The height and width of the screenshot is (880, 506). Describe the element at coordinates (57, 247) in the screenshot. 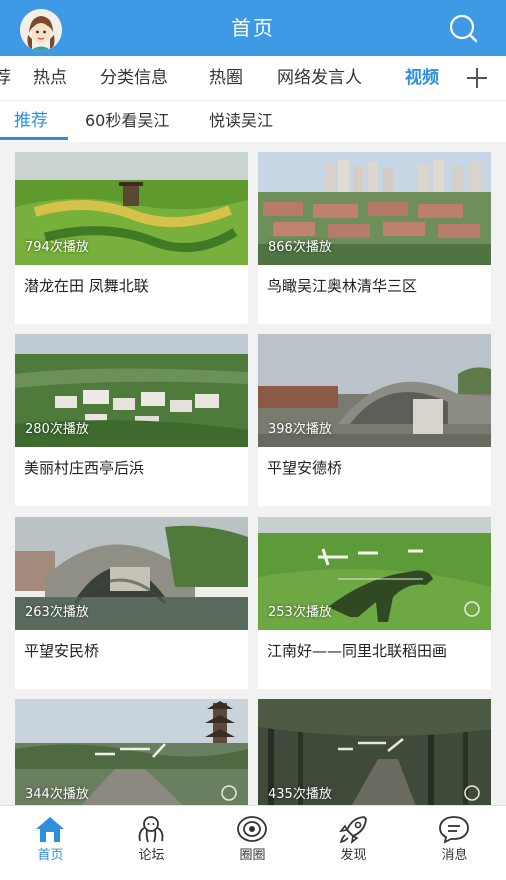

I see `play-count: 794次播放` at that location.